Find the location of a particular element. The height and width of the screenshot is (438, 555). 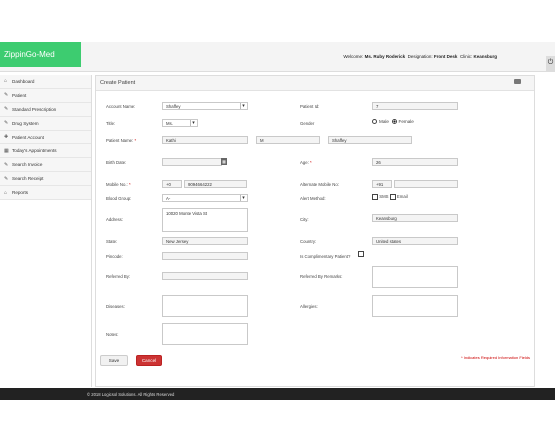

email-checkbox is located at coordinates (392, 197).